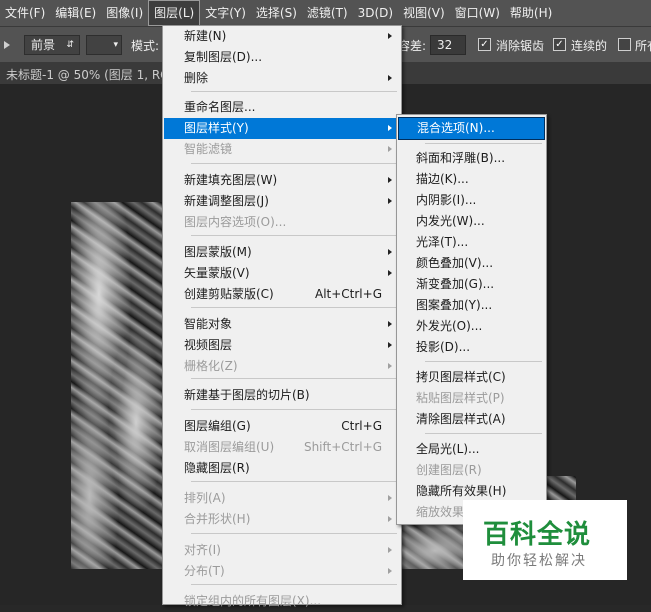  I want to click on tolerance-input: 32, so click(448, 45).